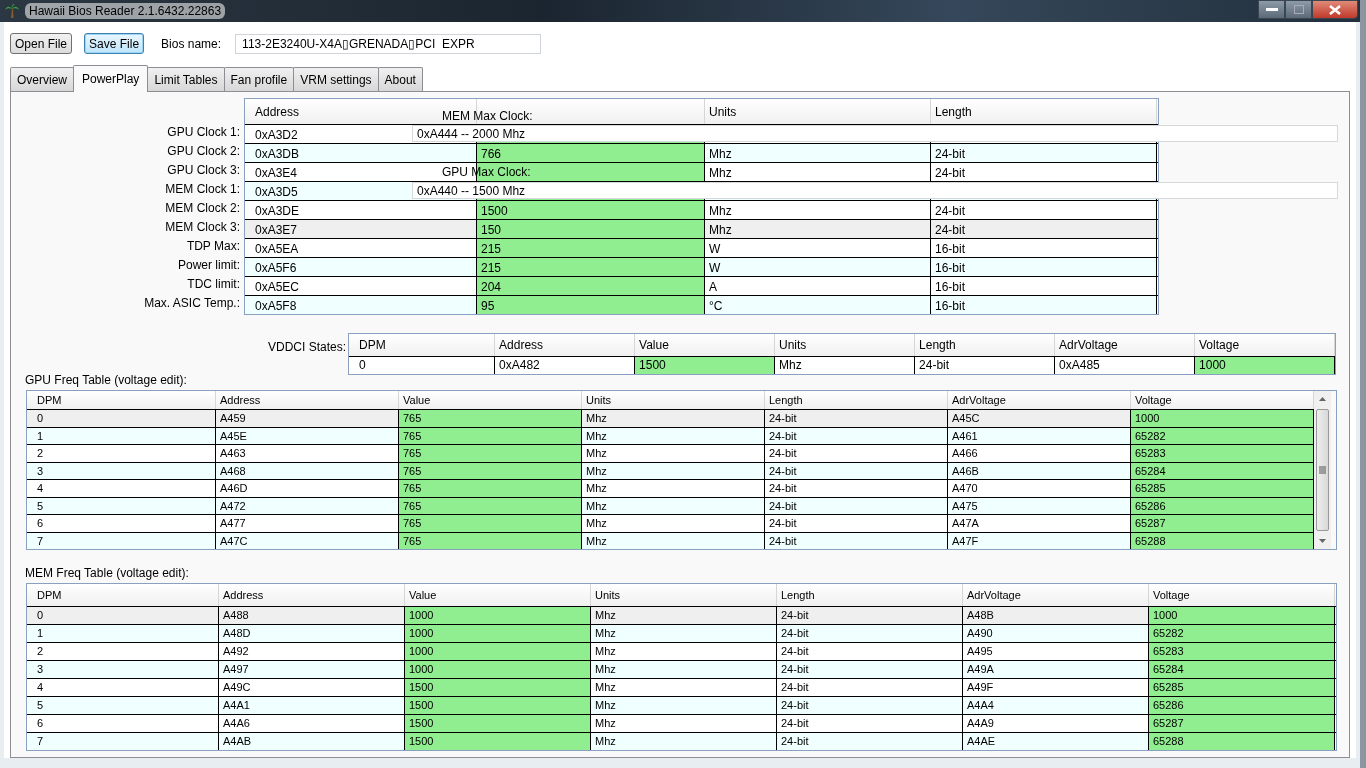 The height and width of the screenshot is (768, 1366). What do you see at coordinates (681, 651) in the screenshot?
I see `table-row: 2 A492 1000 Mhz 24-bit A495 65283` at bounding box center [681, 651].